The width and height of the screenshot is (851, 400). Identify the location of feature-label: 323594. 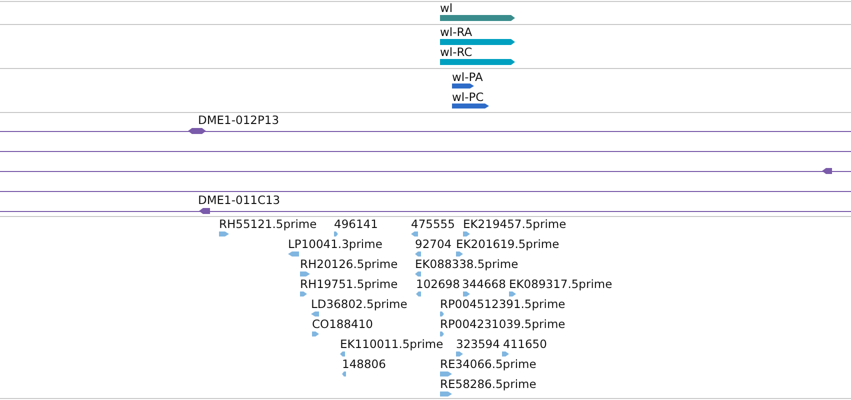
(478, 344).